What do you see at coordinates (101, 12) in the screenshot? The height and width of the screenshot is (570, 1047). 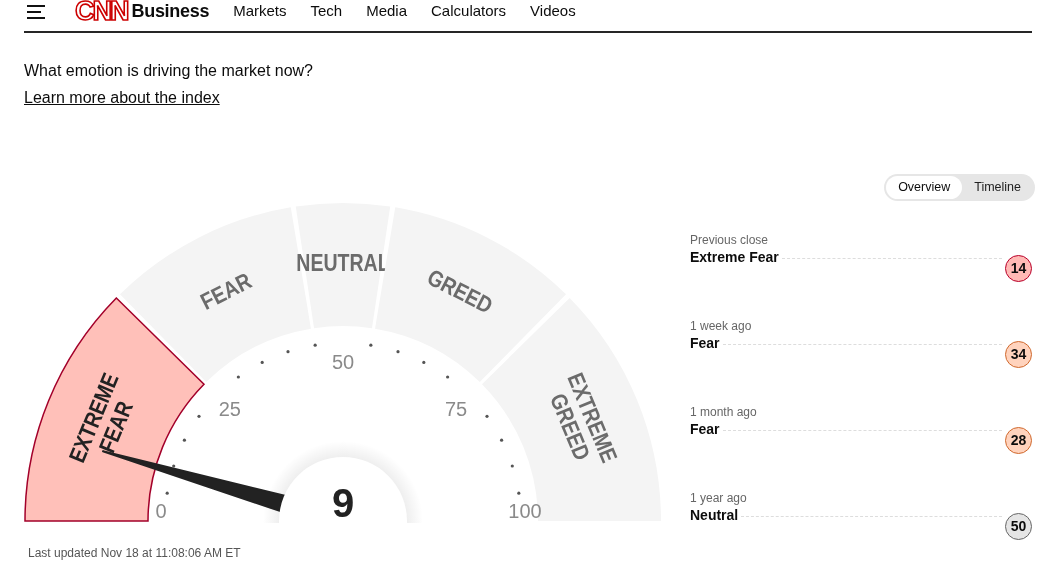 I see `logo: CNN` at bounding box center [101, 12].